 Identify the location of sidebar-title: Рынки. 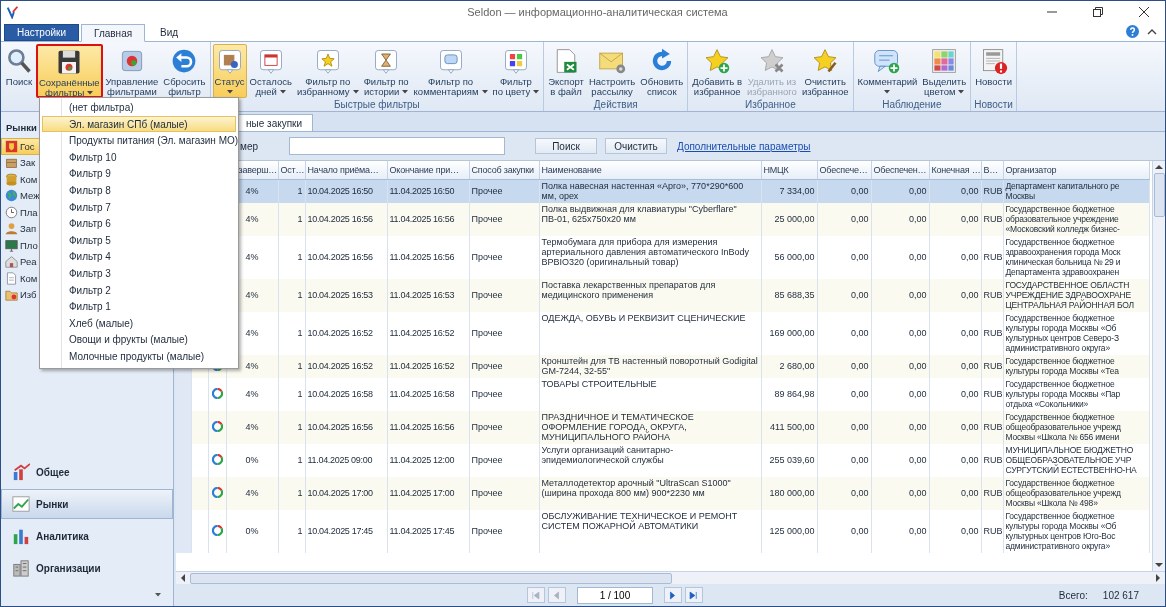
(21, 127).